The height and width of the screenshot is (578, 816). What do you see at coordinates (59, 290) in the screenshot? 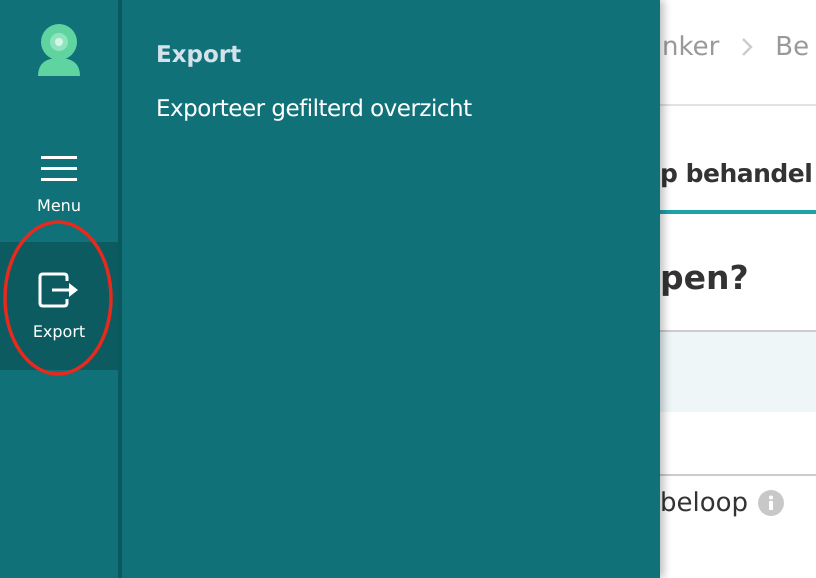
I see `export-icon` at bounding box center [59, 290].